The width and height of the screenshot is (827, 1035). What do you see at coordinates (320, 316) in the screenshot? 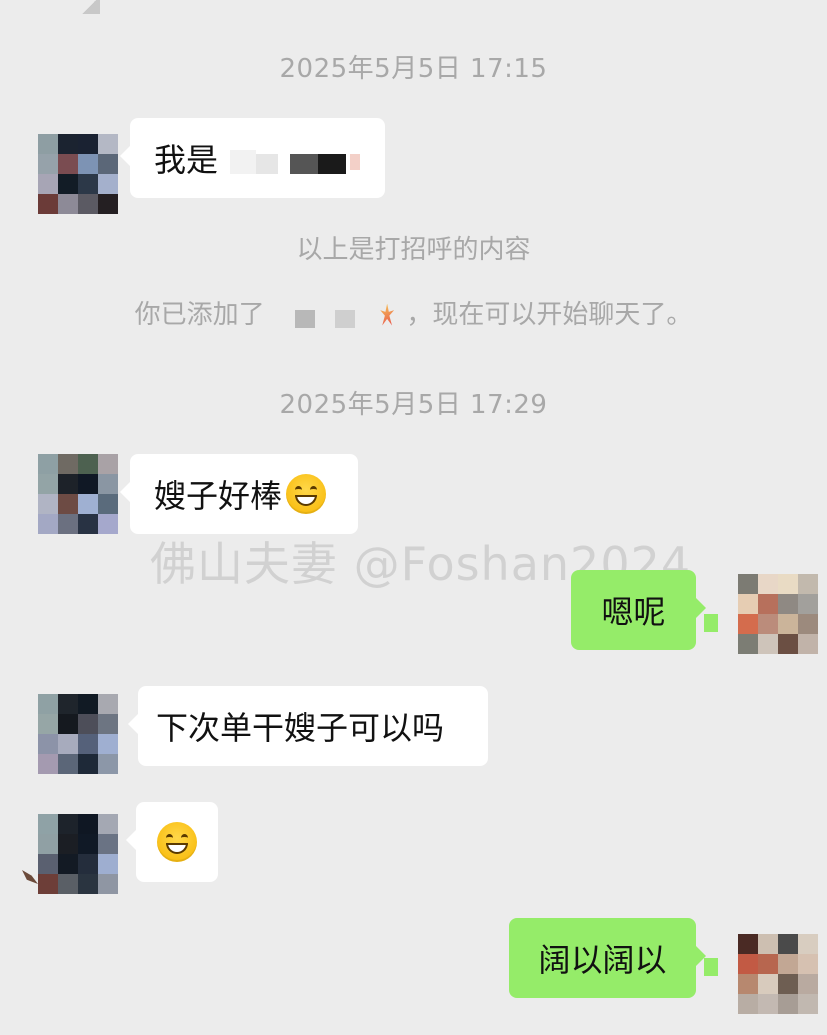
I see `redacted-contact-name` at bounding box center [320, 316].